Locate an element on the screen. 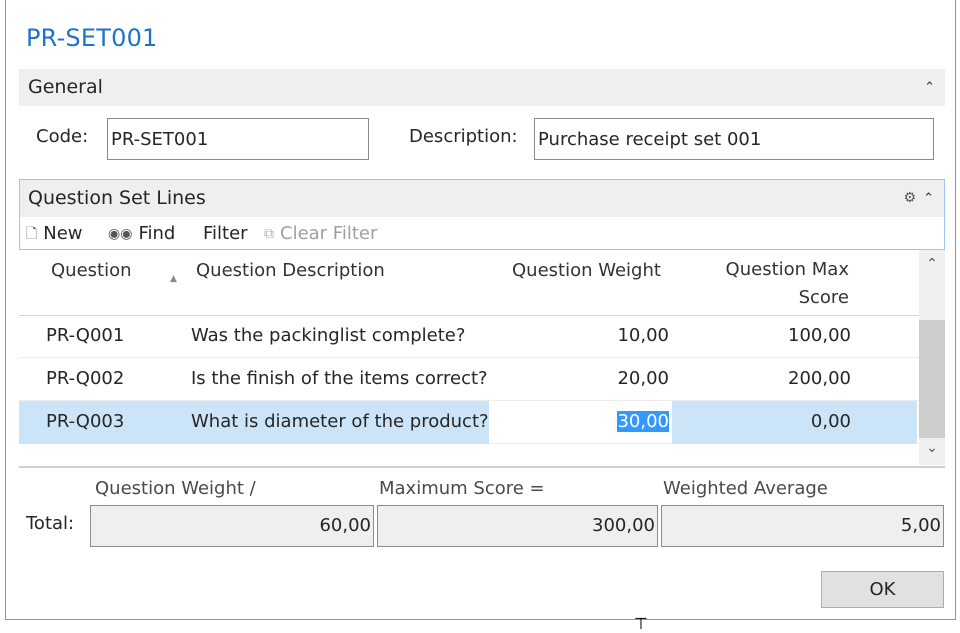 Image resolution: width=960 pixels, height=633 pixels. filter-button: Filter is located at coordinates (225, 234).